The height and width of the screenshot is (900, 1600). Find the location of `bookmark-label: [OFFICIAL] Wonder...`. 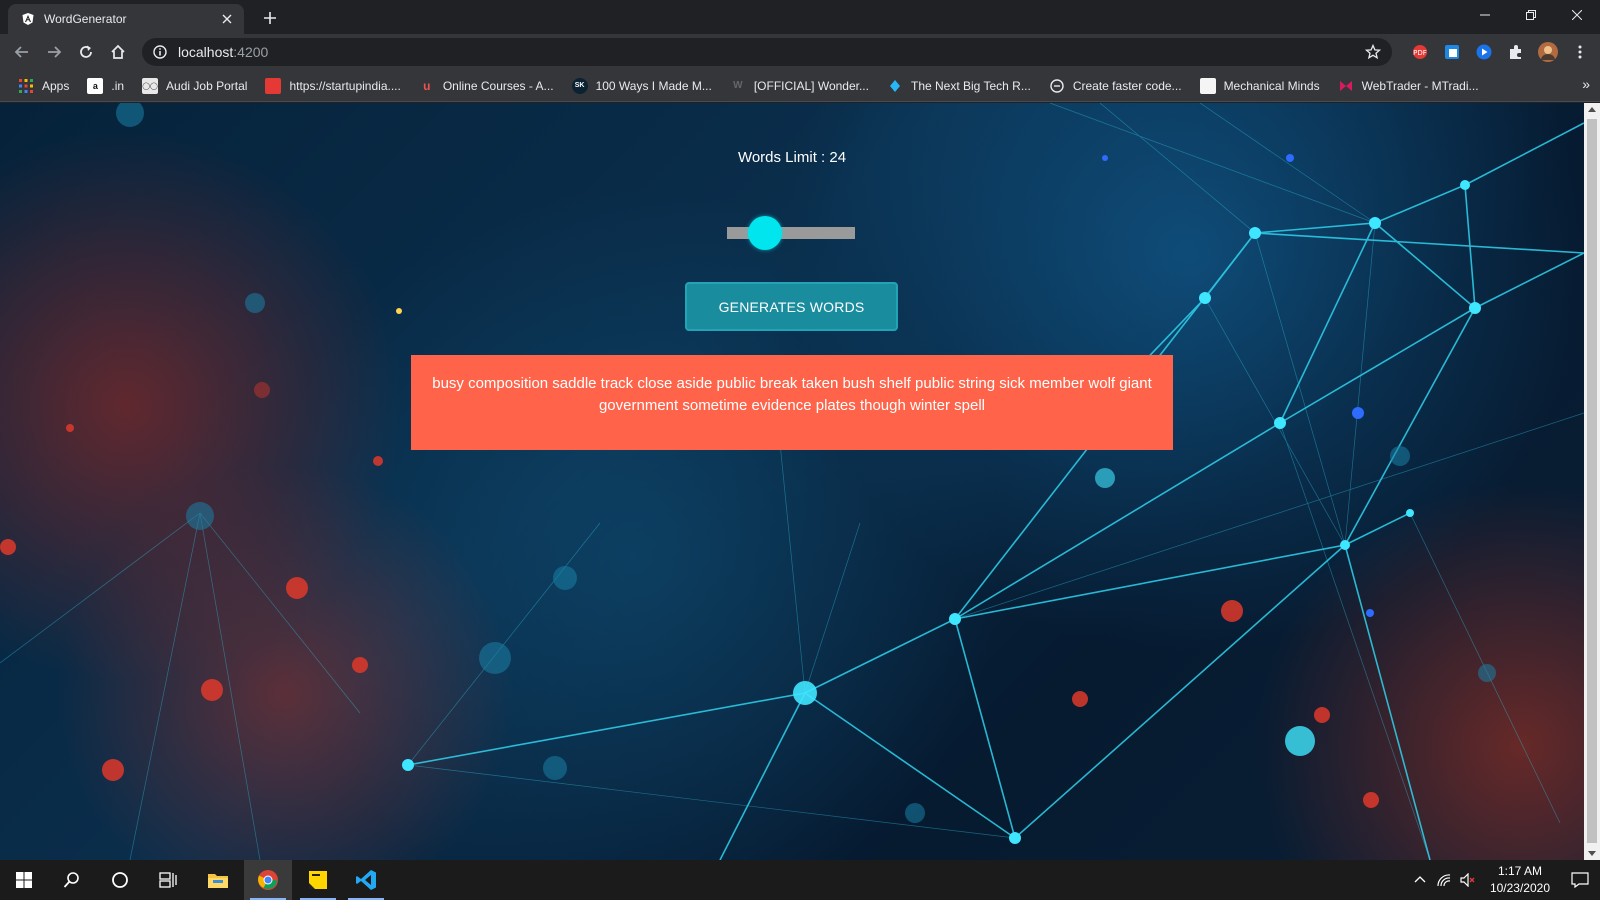

bookmark-label: [OFFICIAL] Wonder... is located at coordinates (811, 85).